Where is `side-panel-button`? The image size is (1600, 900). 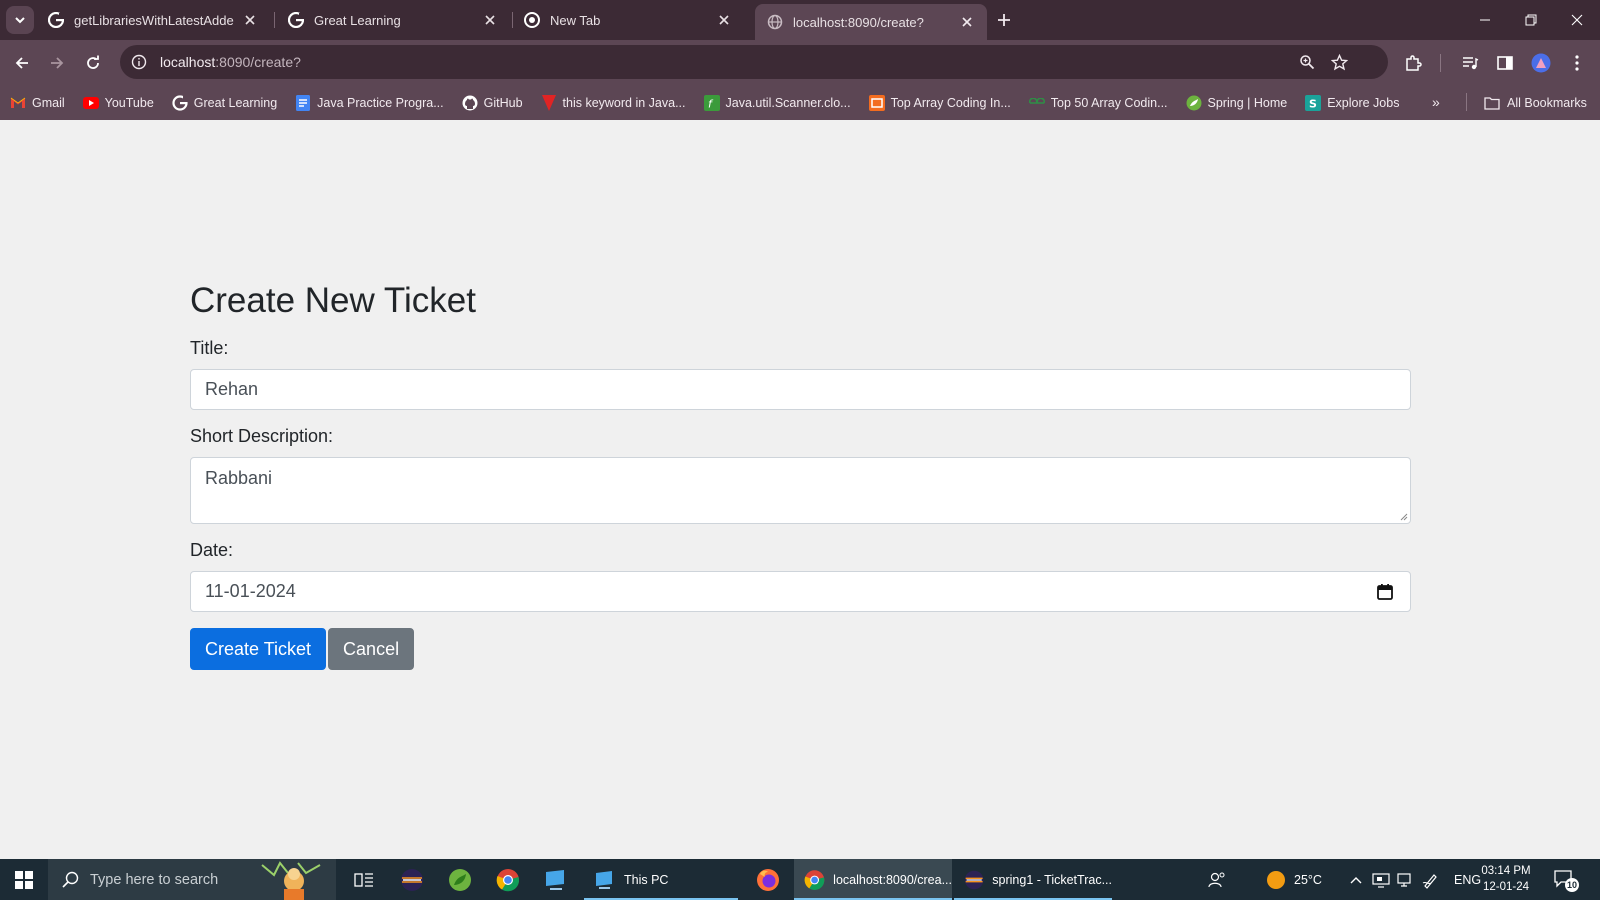 side-panel-button is located at coordinates (1505, 63).